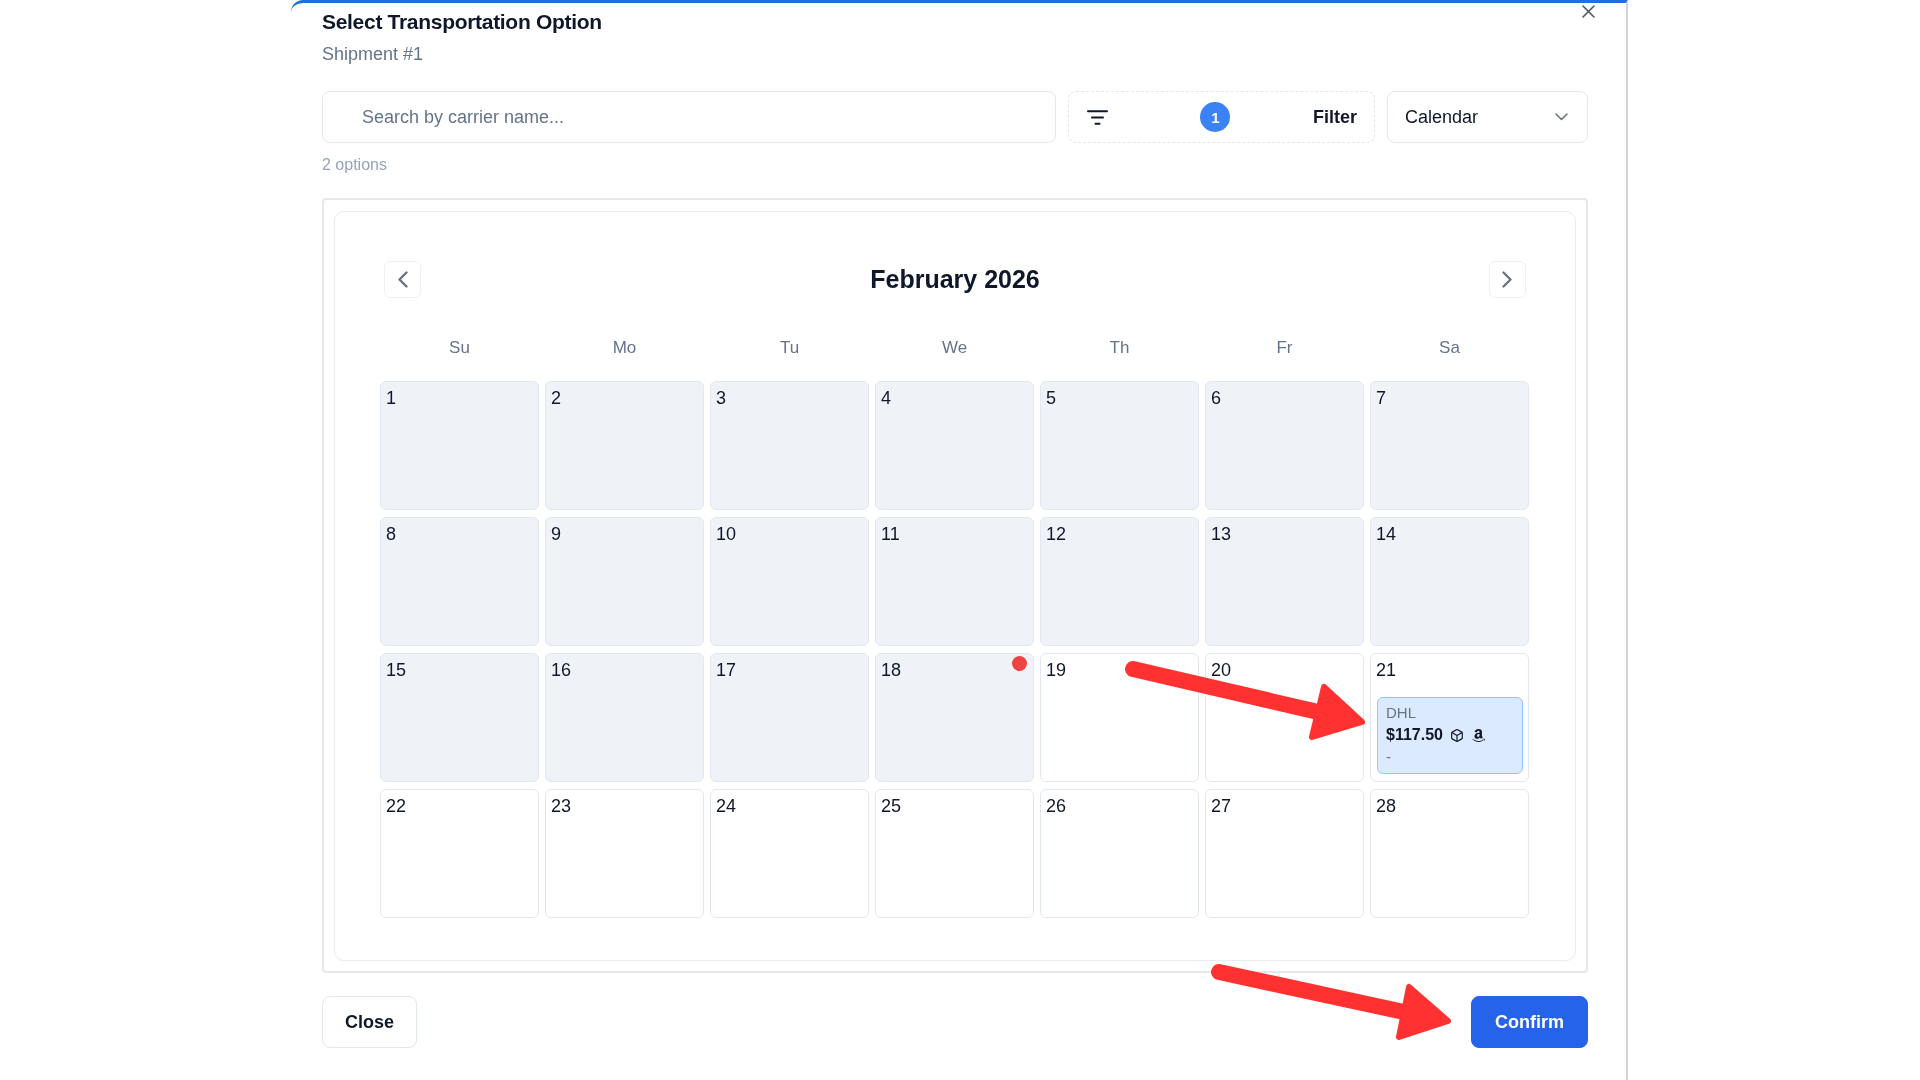  What do you see at coordinates (1119, 853) in the screenshot?
I see `day-cell: 26` at bounding box center [1119, 853].